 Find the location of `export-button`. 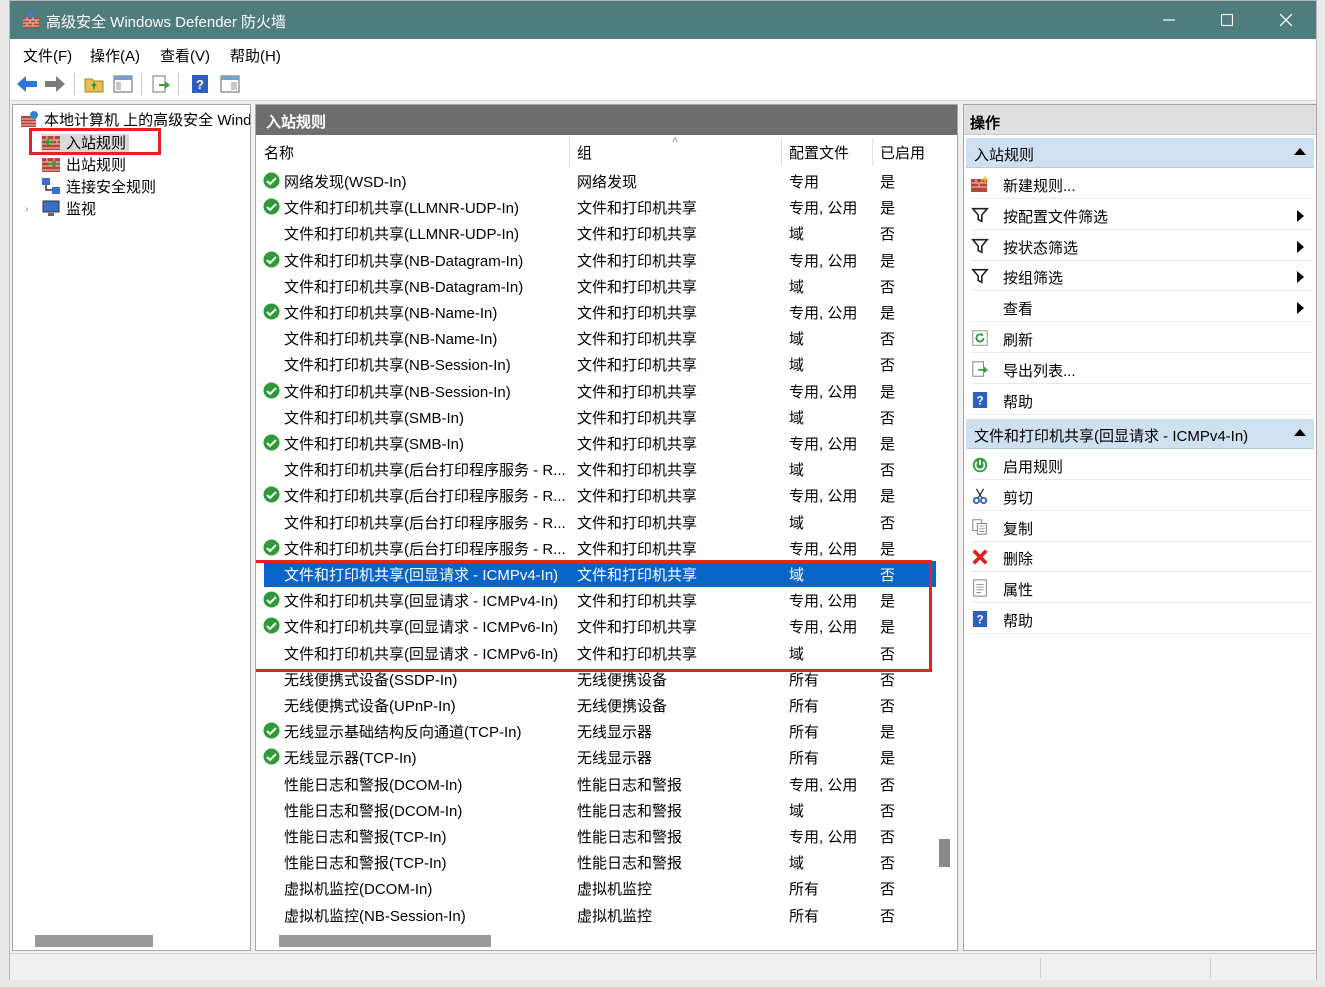

export-button is located at coordinates (161, 84).